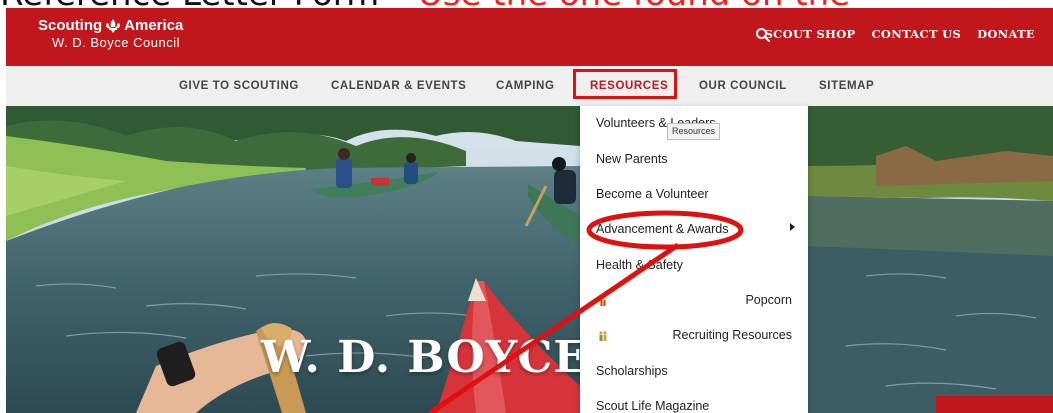 The width and height of the screenshot is (1053, 413). What do you see at coordinates (733, 335) in the screenshot?
I see `menu-item-recruiting-resources: Recruiting Resources` at bounding box center [733, 335].